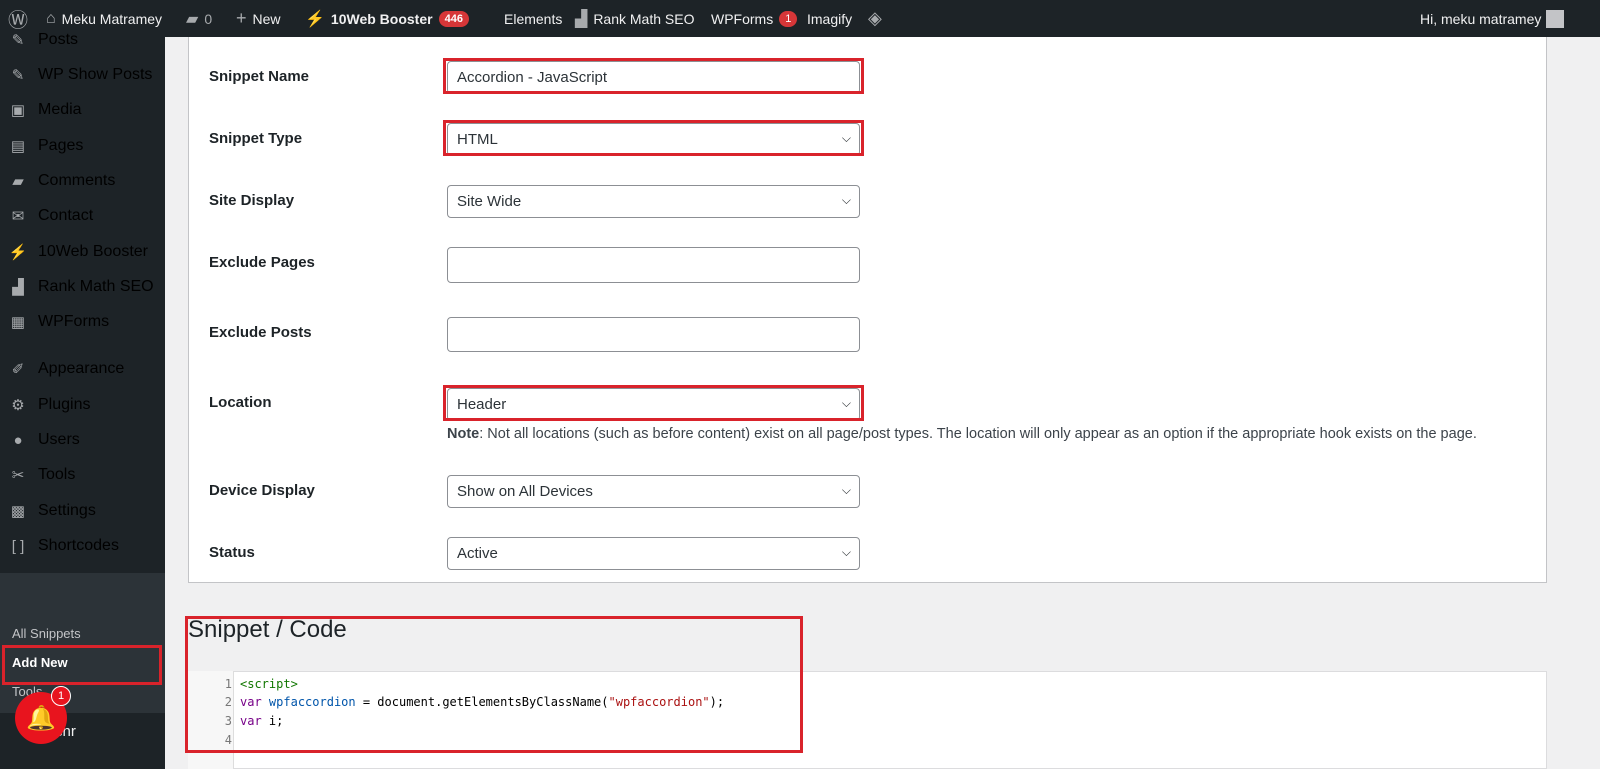 The width and height of the screenshot is (1600, 769). I want to click on line-number: 2, so click(228, 702).